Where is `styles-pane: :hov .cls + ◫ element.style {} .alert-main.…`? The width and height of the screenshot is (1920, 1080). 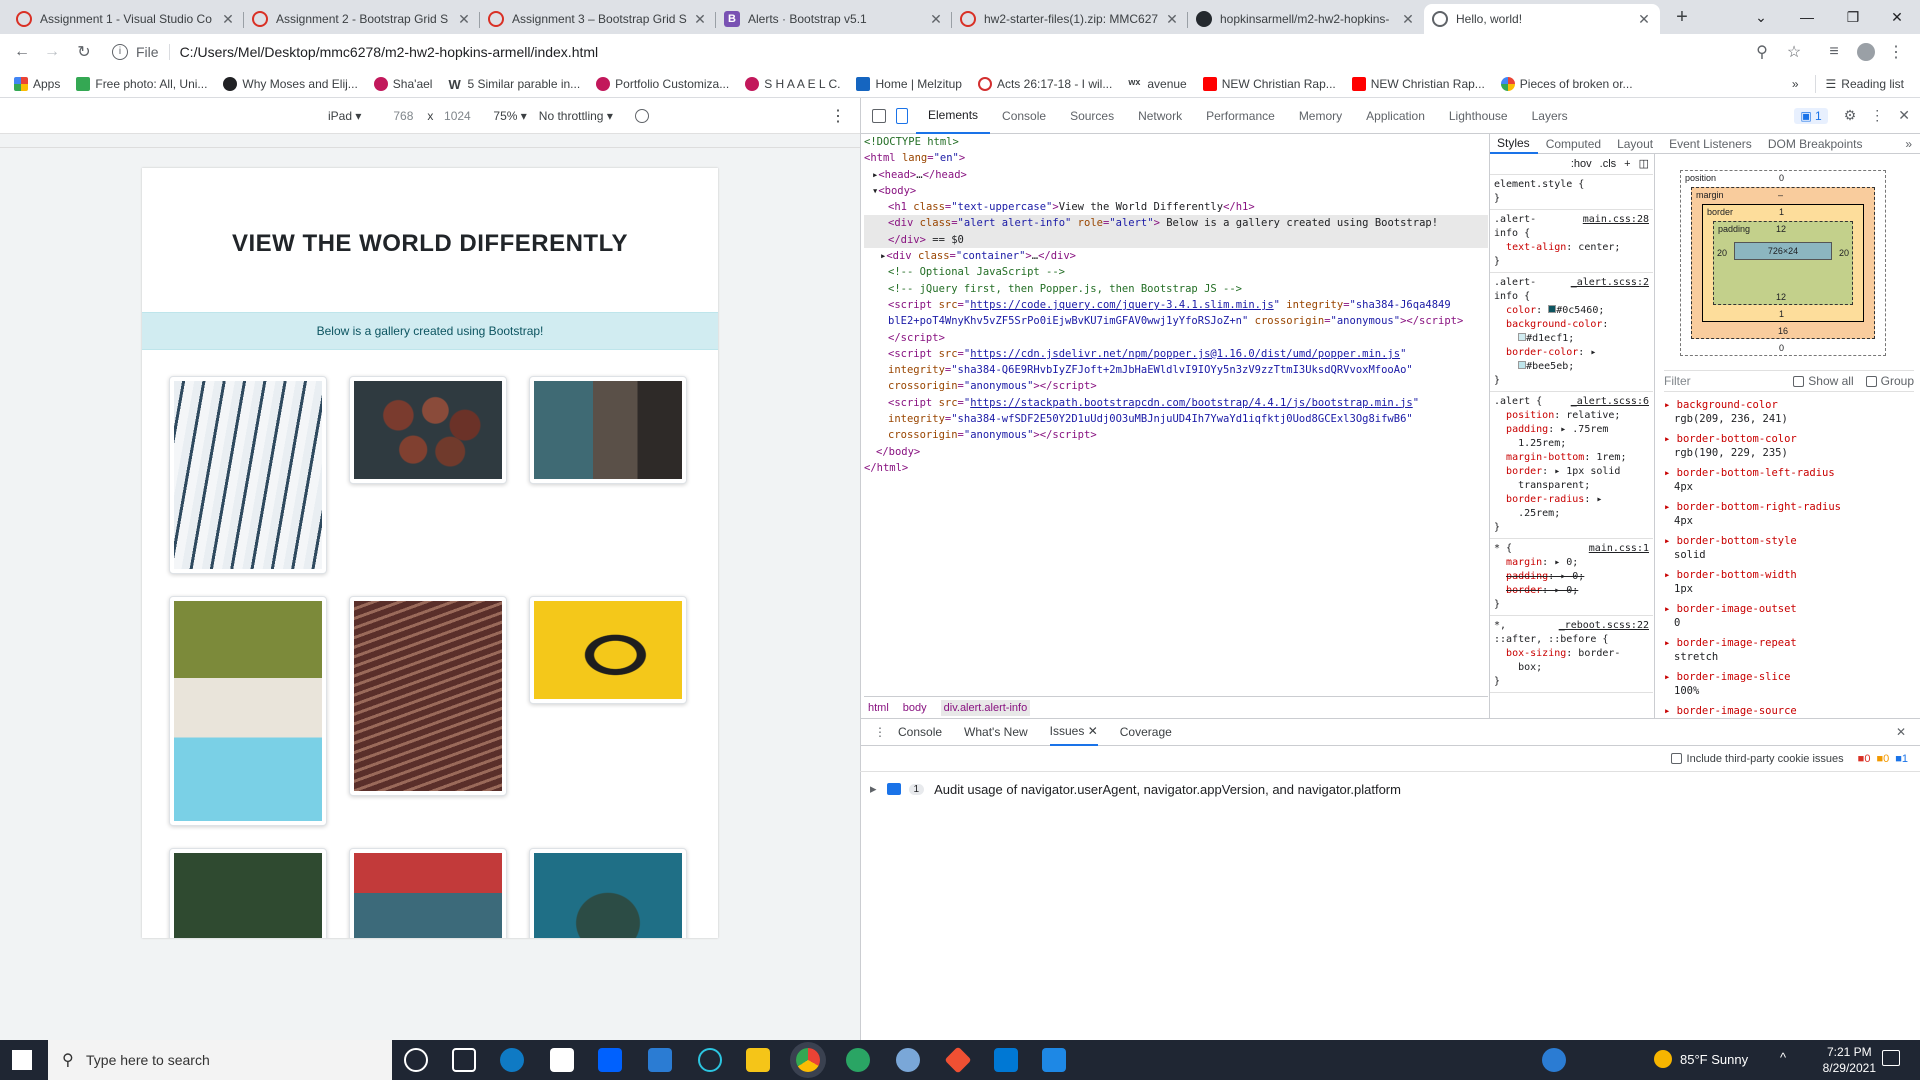
styles-pane: :hov .cls + ◫ element.style {} .alert-main.… is located at coordinates (1571, 426).